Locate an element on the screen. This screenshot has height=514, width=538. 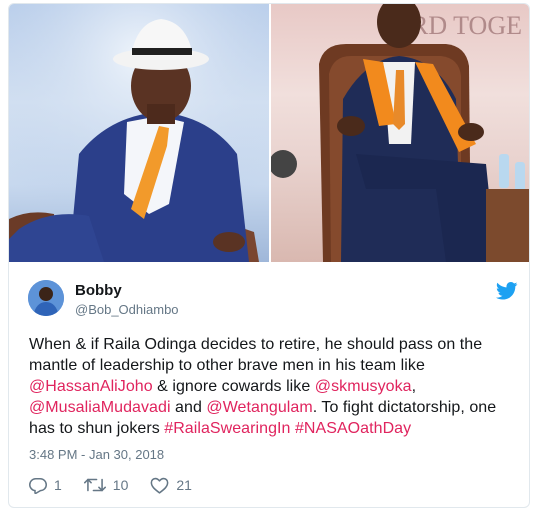
hashtag-railaswearingin: #RailaSwearingIn is located at coordinates (227, 428).